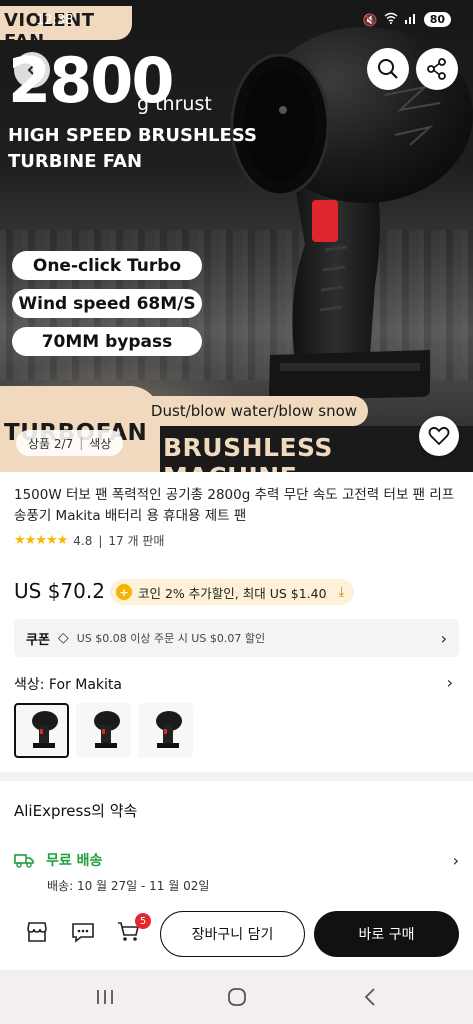  I want to click on recent-apps-button, so click(105, 997).